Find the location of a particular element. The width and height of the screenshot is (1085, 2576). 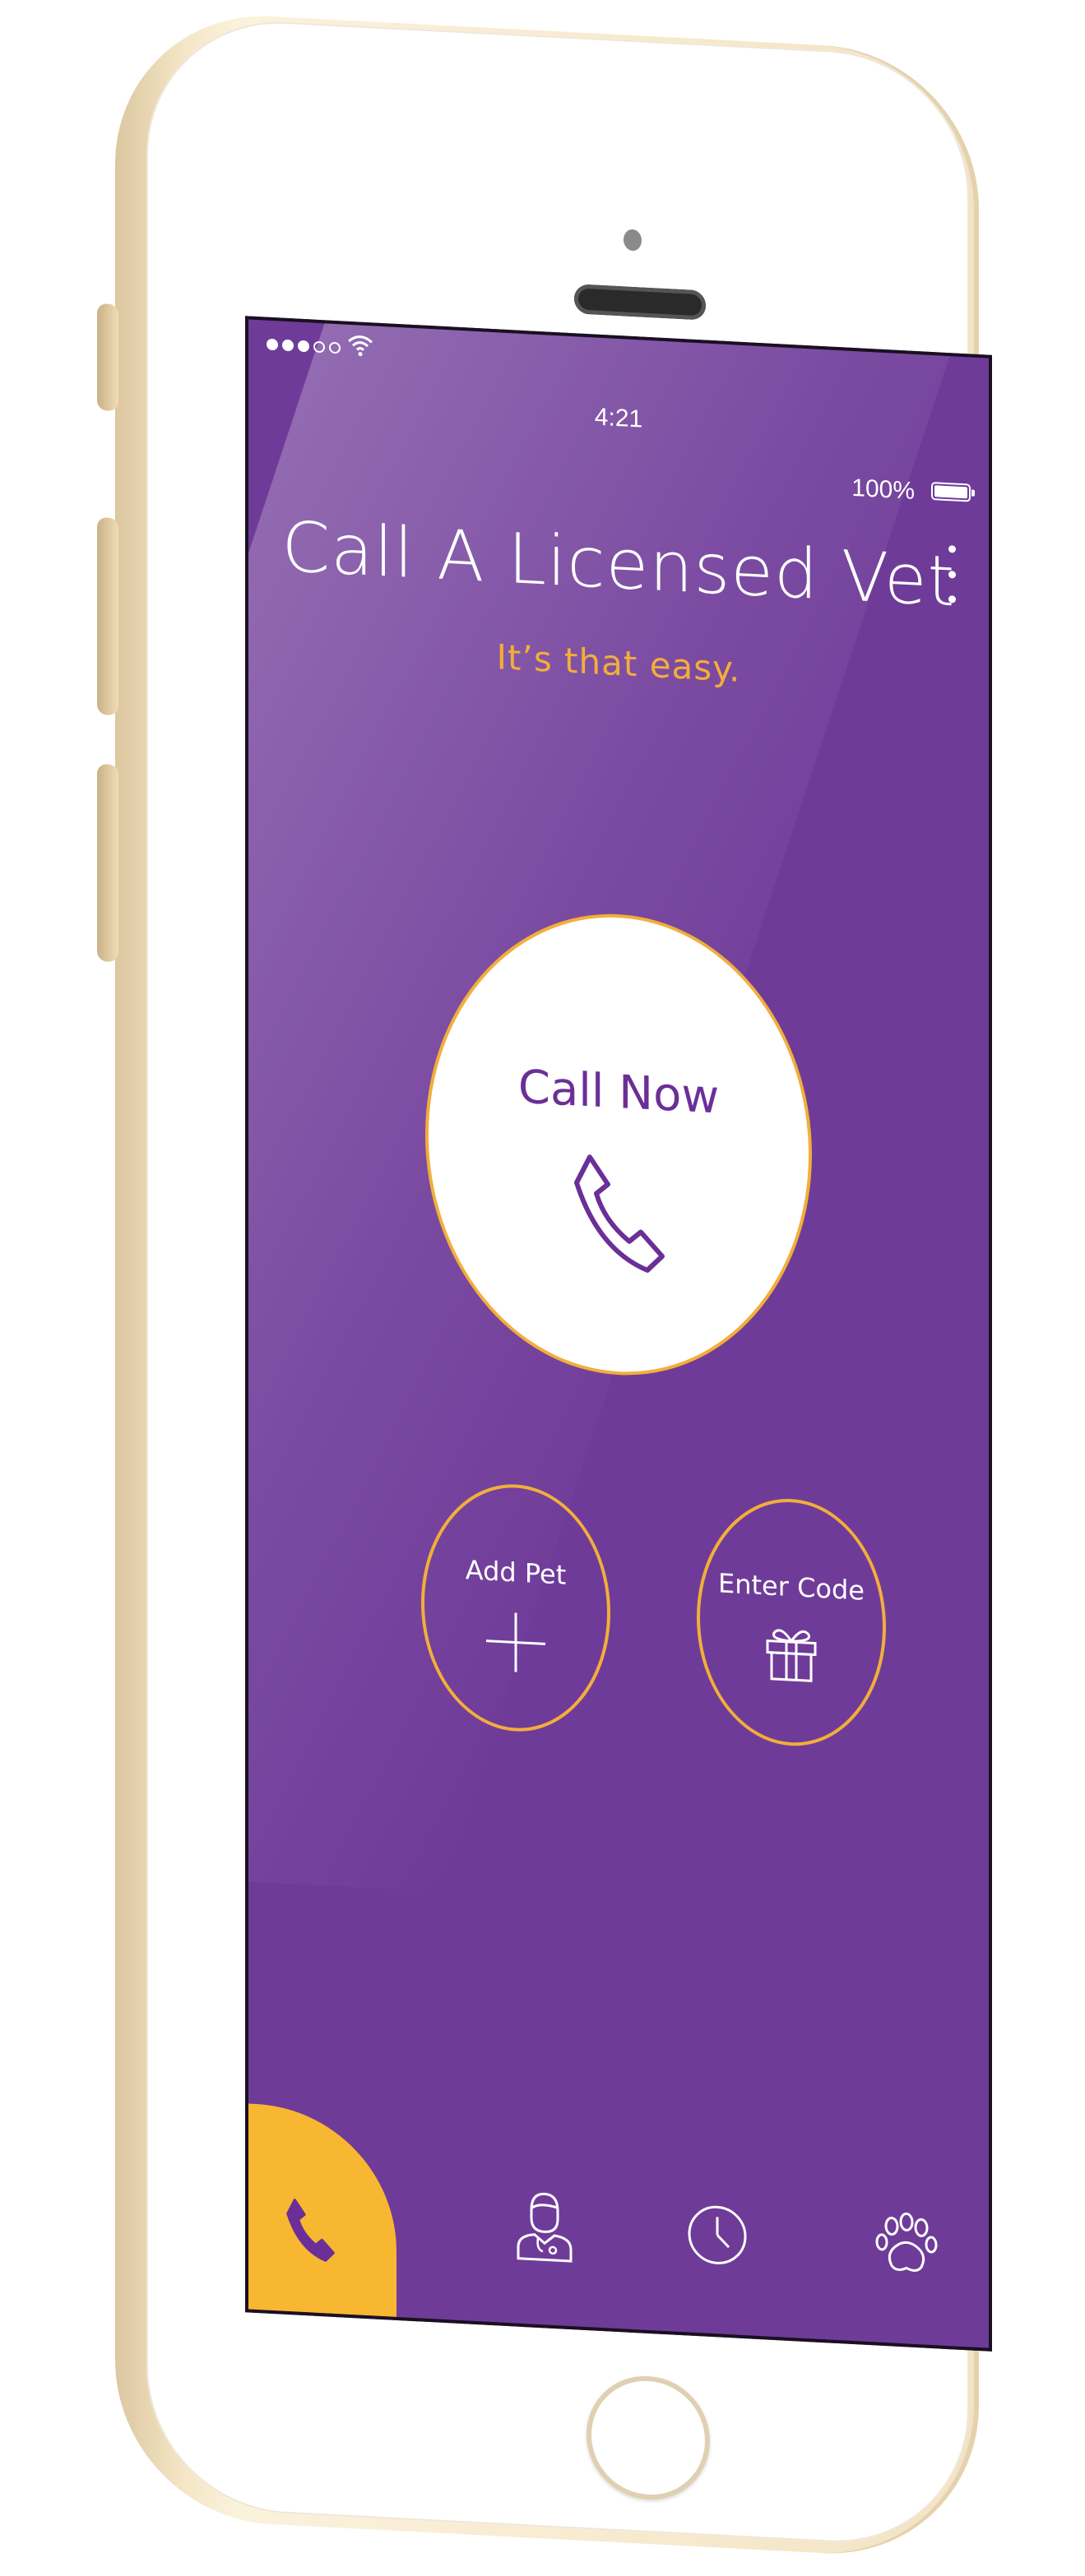

tab-vets is located at coordinates (545, 2225).